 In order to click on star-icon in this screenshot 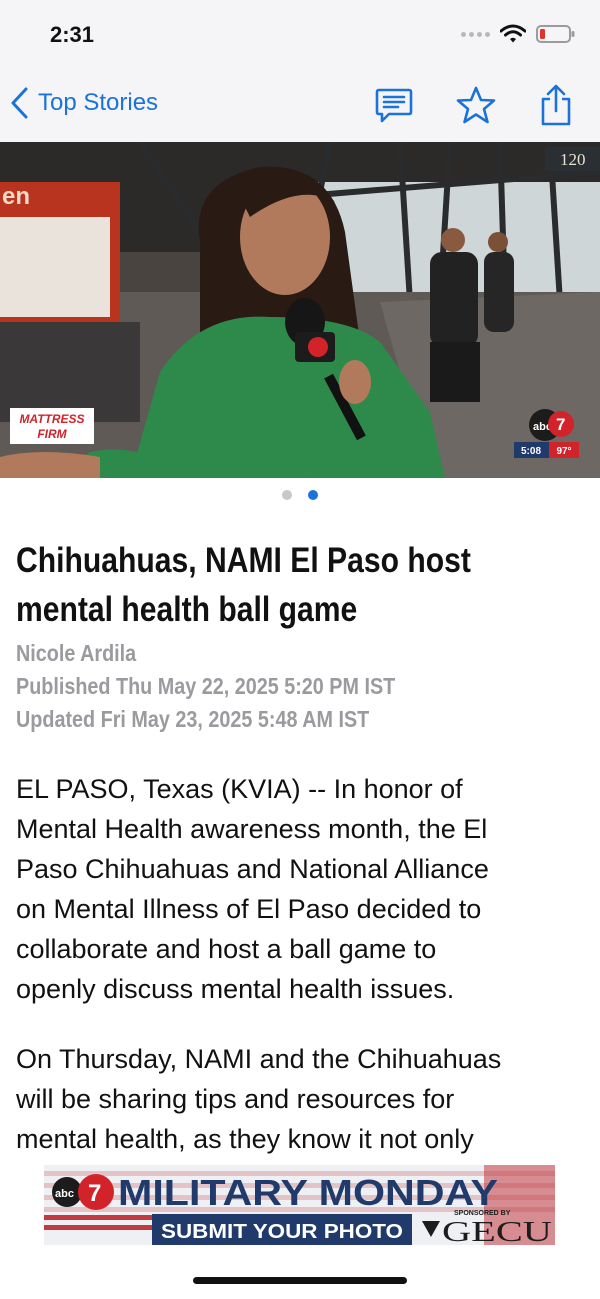, I will do `click(476, 105)`.